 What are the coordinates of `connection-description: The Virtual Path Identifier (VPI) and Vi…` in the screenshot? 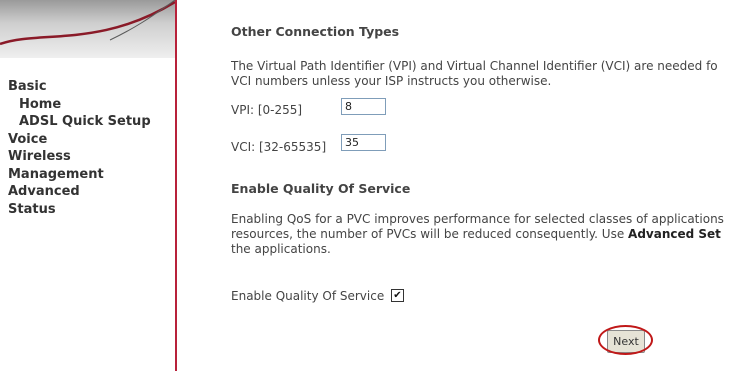 It's located at (480, 74).